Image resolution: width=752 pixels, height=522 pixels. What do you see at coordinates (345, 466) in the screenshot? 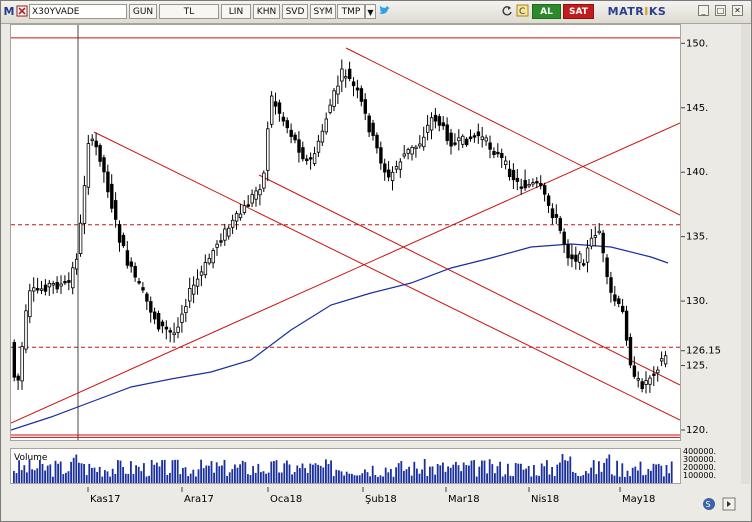
I see `volume-chart: Volume` at bounding box center [345, 466].